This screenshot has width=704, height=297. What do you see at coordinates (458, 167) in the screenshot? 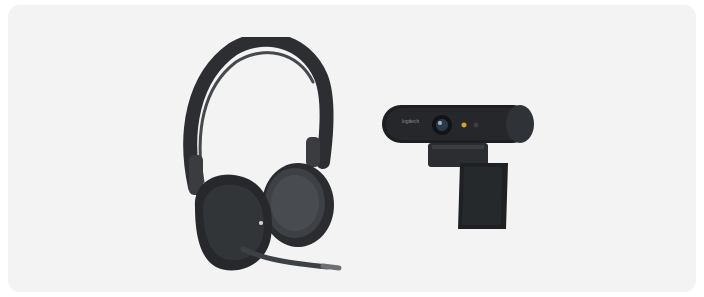
I see `webcam-icon: logitech` at bounding box center [458, 167].